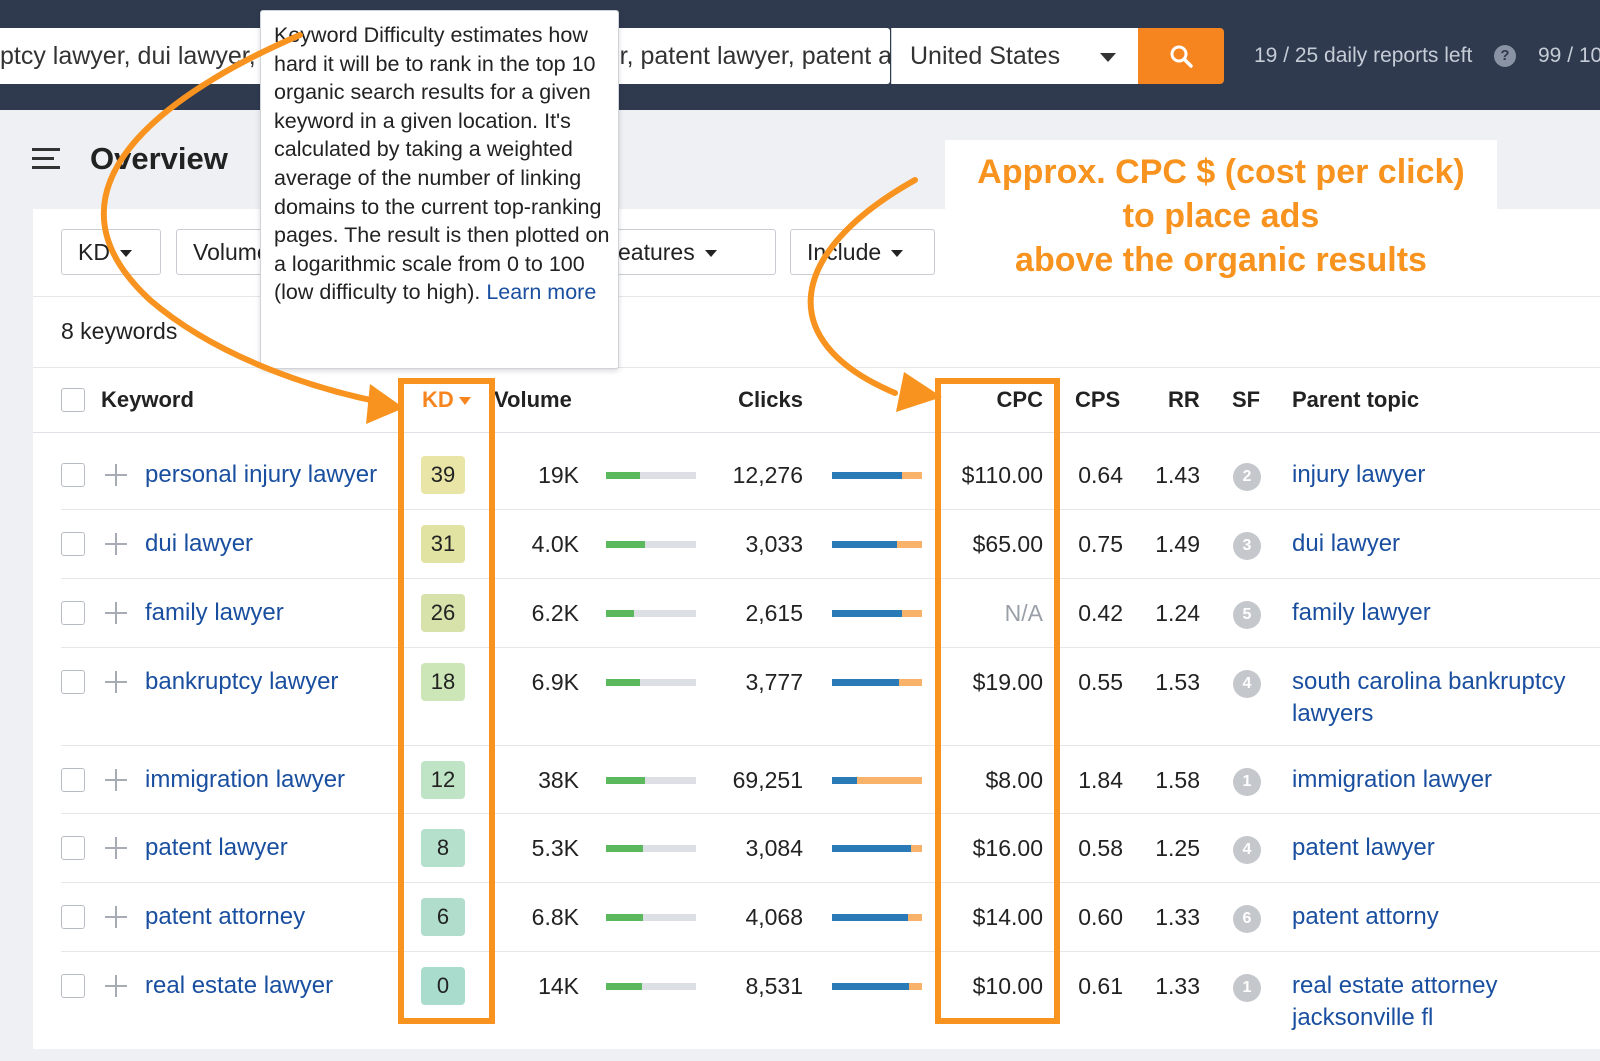  Describe the element at coordinates (241, 218) in the screenshot. I see `kd-arrow` at that location.